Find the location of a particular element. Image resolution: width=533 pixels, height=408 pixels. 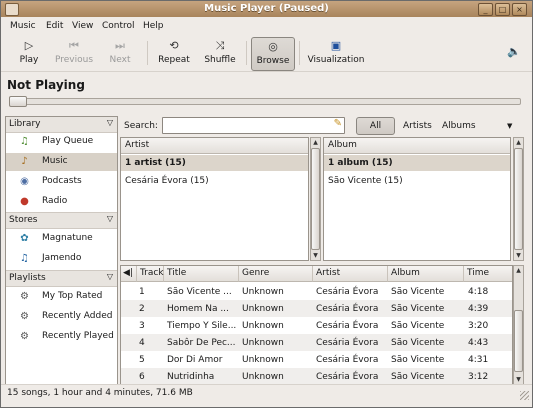

artist-browser: Artist 1 artist (15) Cesária Évora (15) is located at coordinates (214, 199).